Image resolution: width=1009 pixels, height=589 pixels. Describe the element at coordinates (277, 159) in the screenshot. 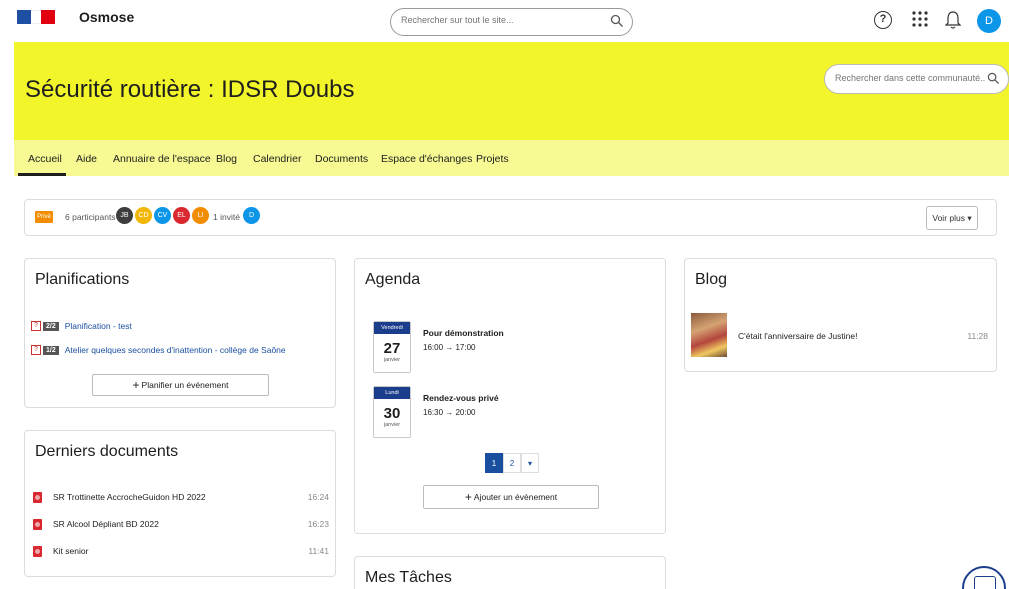

I see `tab-calendrier: Calendrier` at that location.